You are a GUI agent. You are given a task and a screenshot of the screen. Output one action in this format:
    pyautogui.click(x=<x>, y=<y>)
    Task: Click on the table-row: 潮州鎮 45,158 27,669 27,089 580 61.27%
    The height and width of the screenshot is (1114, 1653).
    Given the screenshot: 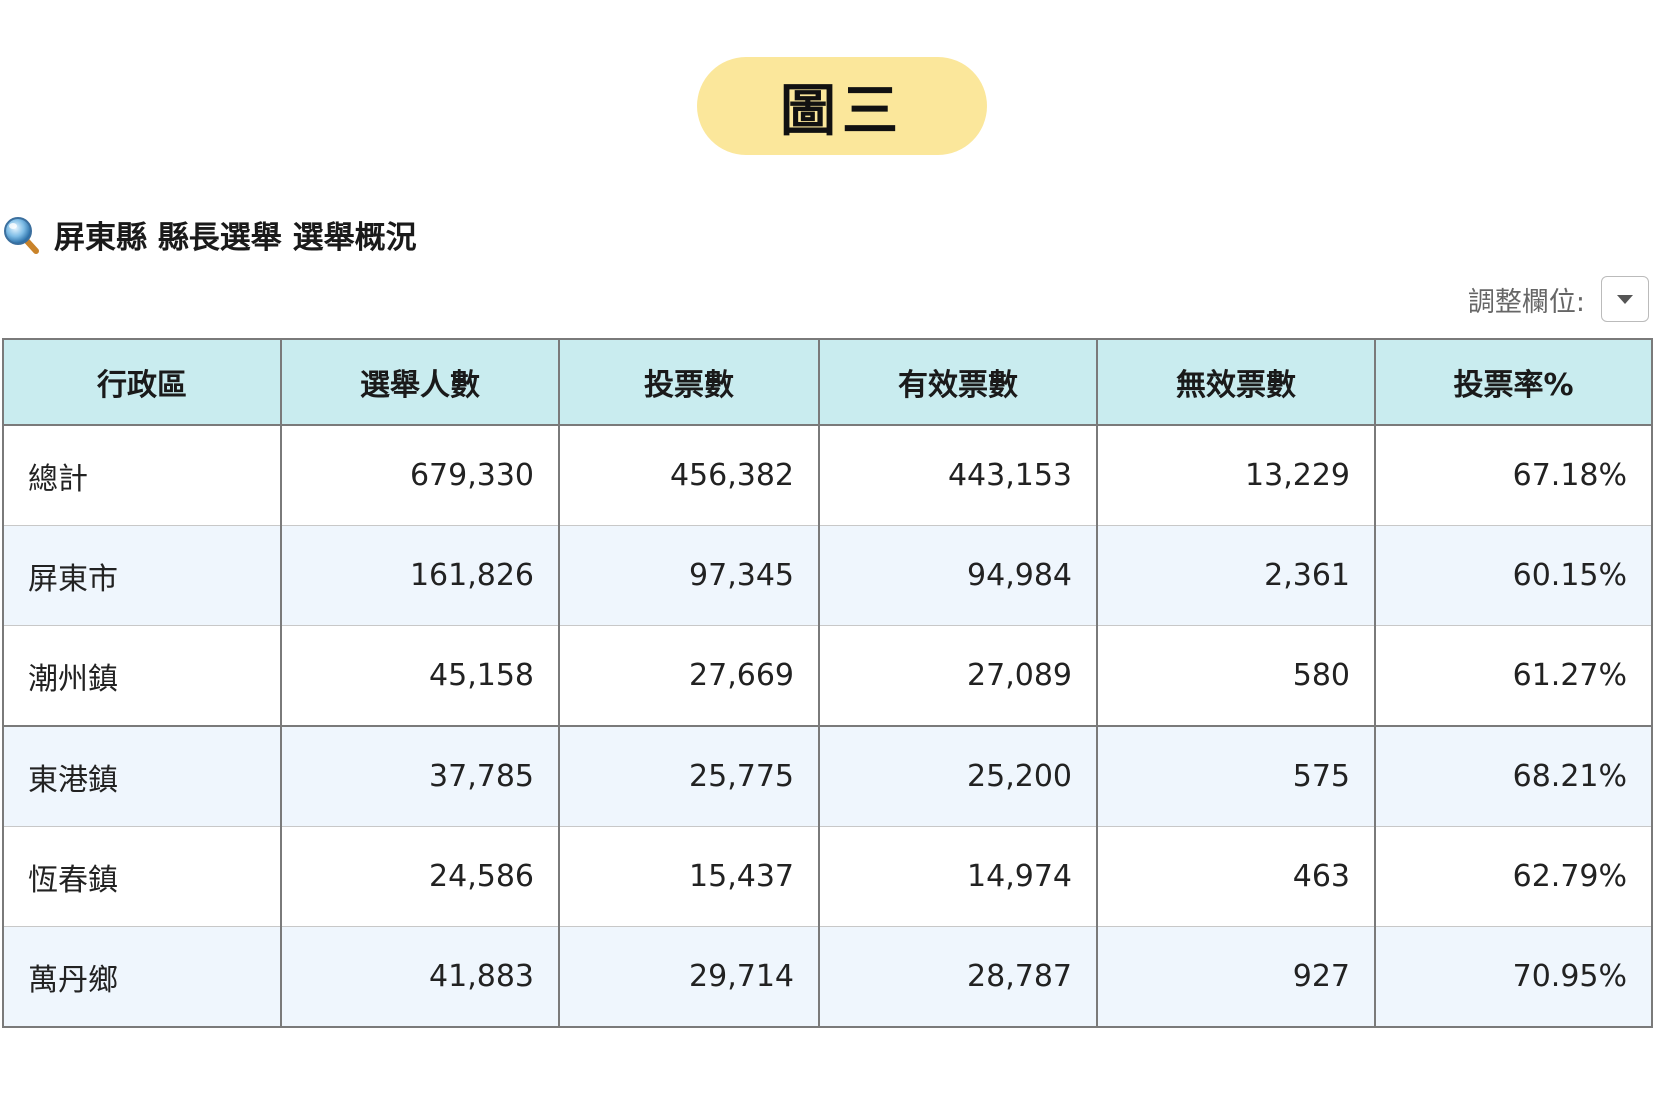 What is the action you would take?
    pyautogui.click(x=827, y=676)
    